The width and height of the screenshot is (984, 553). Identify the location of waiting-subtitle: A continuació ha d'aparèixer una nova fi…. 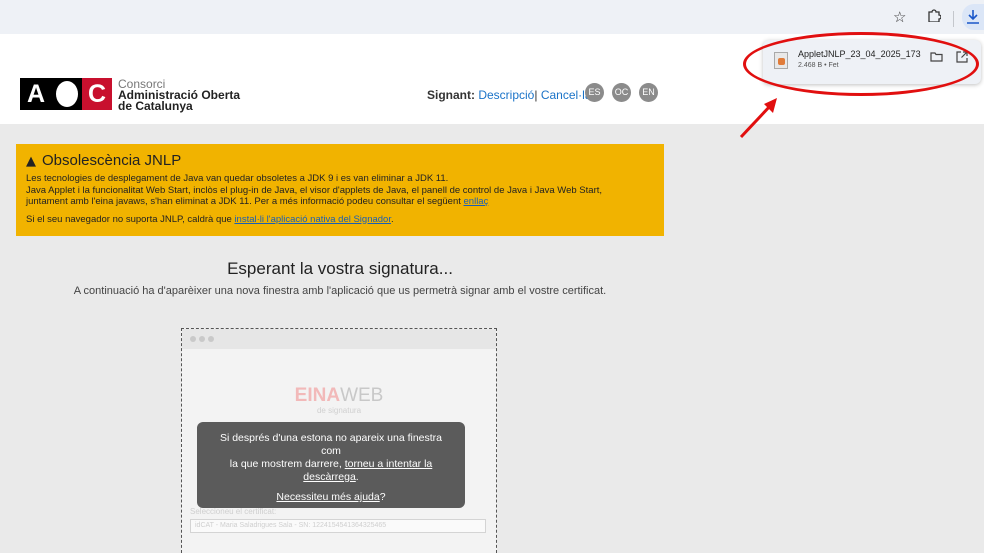
(340, 291).